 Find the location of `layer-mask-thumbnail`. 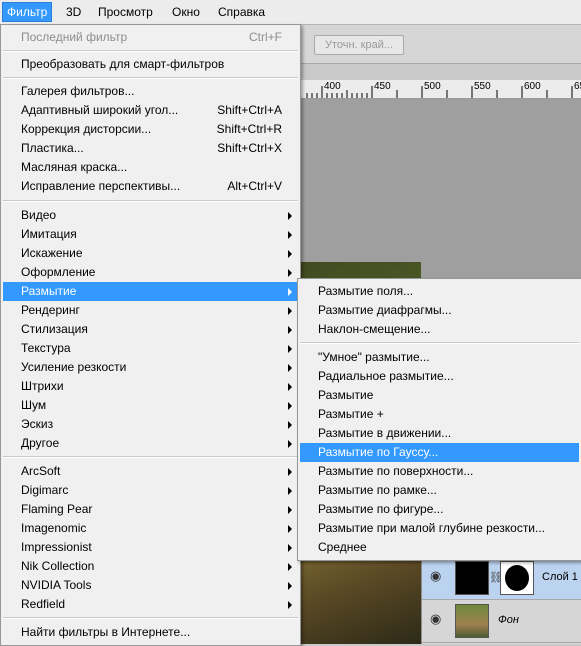

layer-mask-thumbnail is located at coordinates (517, 578).